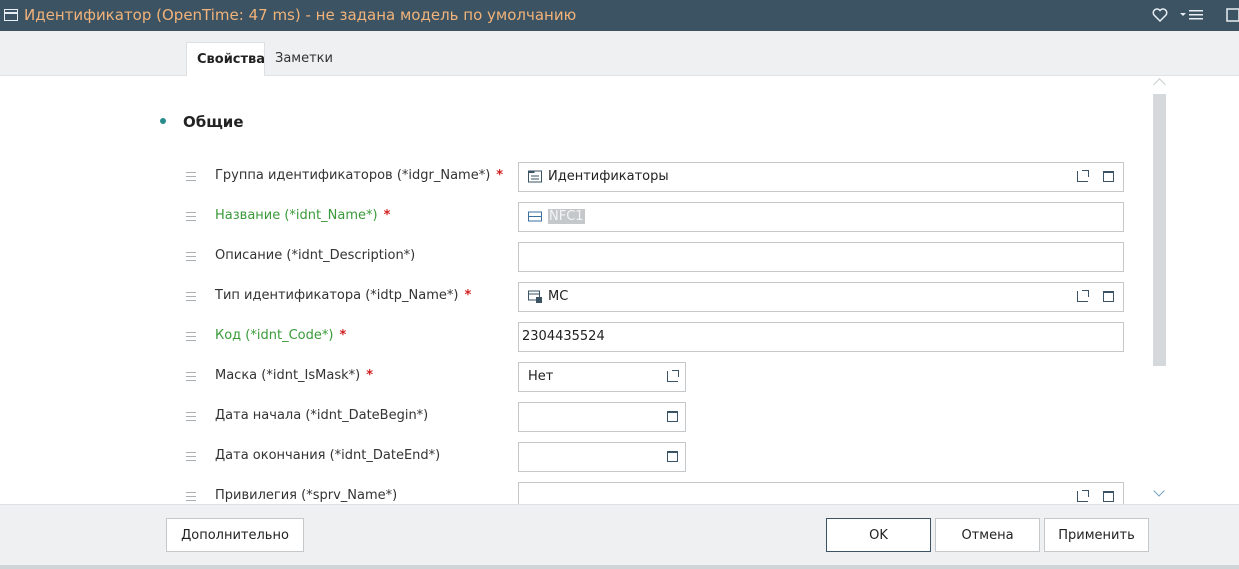  I want to click on group-field: Идентификаторы, so click(821, 177).